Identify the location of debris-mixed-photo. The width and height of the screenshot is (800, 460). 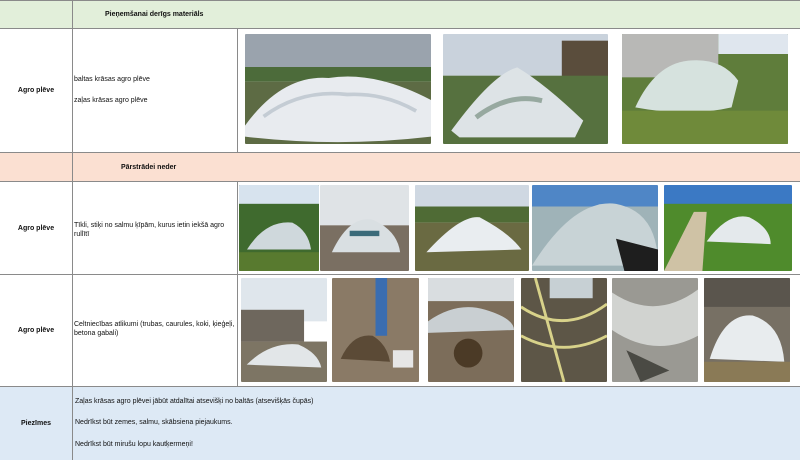
(471, 330).